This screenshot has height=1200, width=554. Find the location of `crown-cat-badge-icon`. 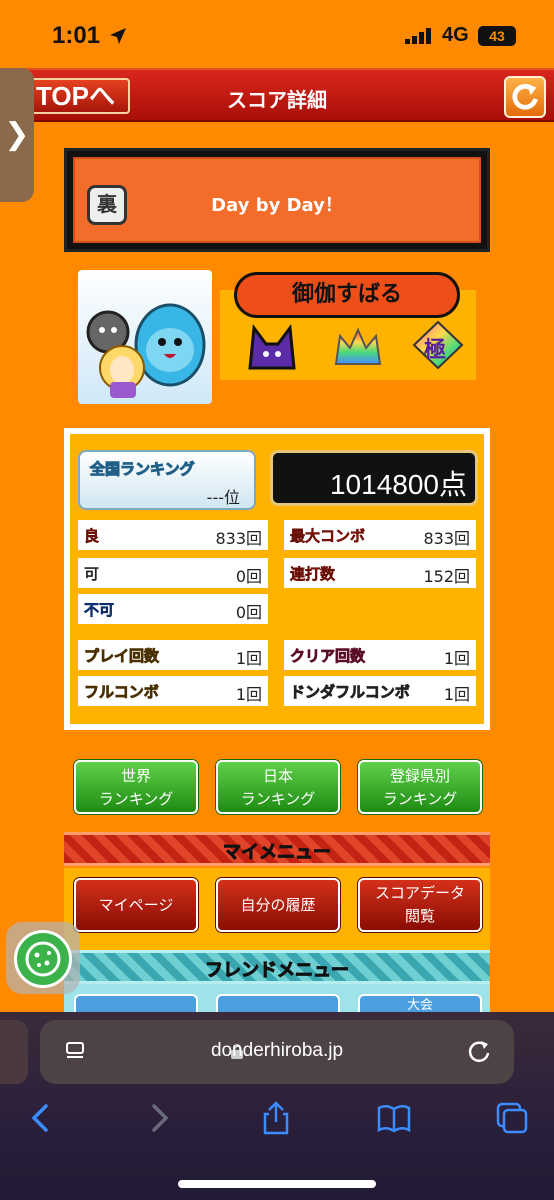

crown-cat-badge-icon is located at coordinates (272, 347).